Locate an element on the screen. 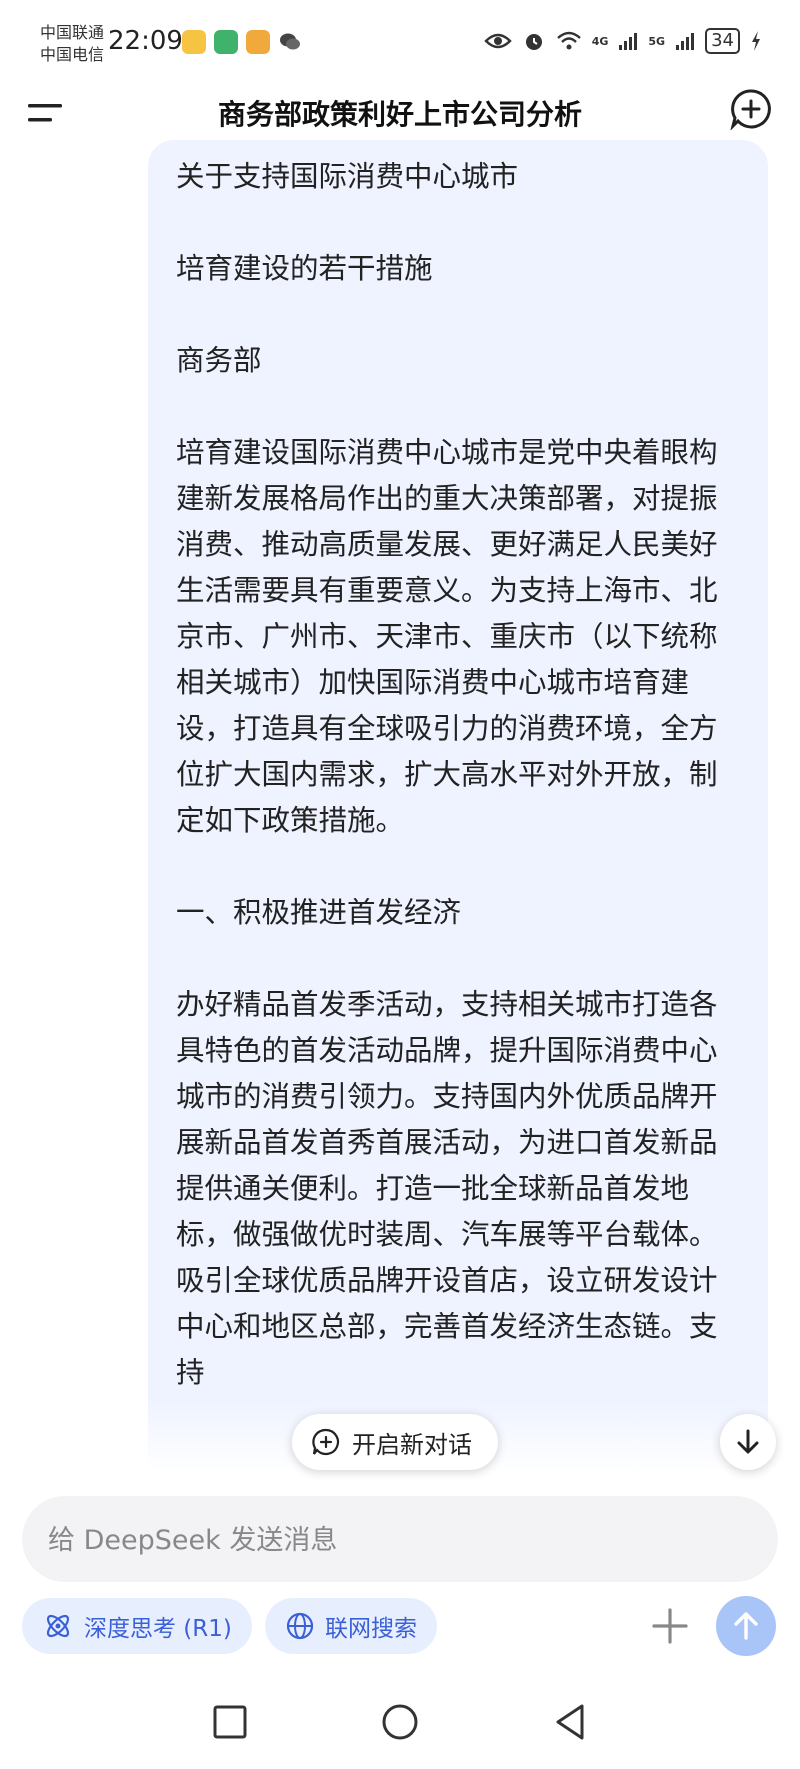  web-search-toggle: 联网搜索 is located at coordinates (351, 1626).